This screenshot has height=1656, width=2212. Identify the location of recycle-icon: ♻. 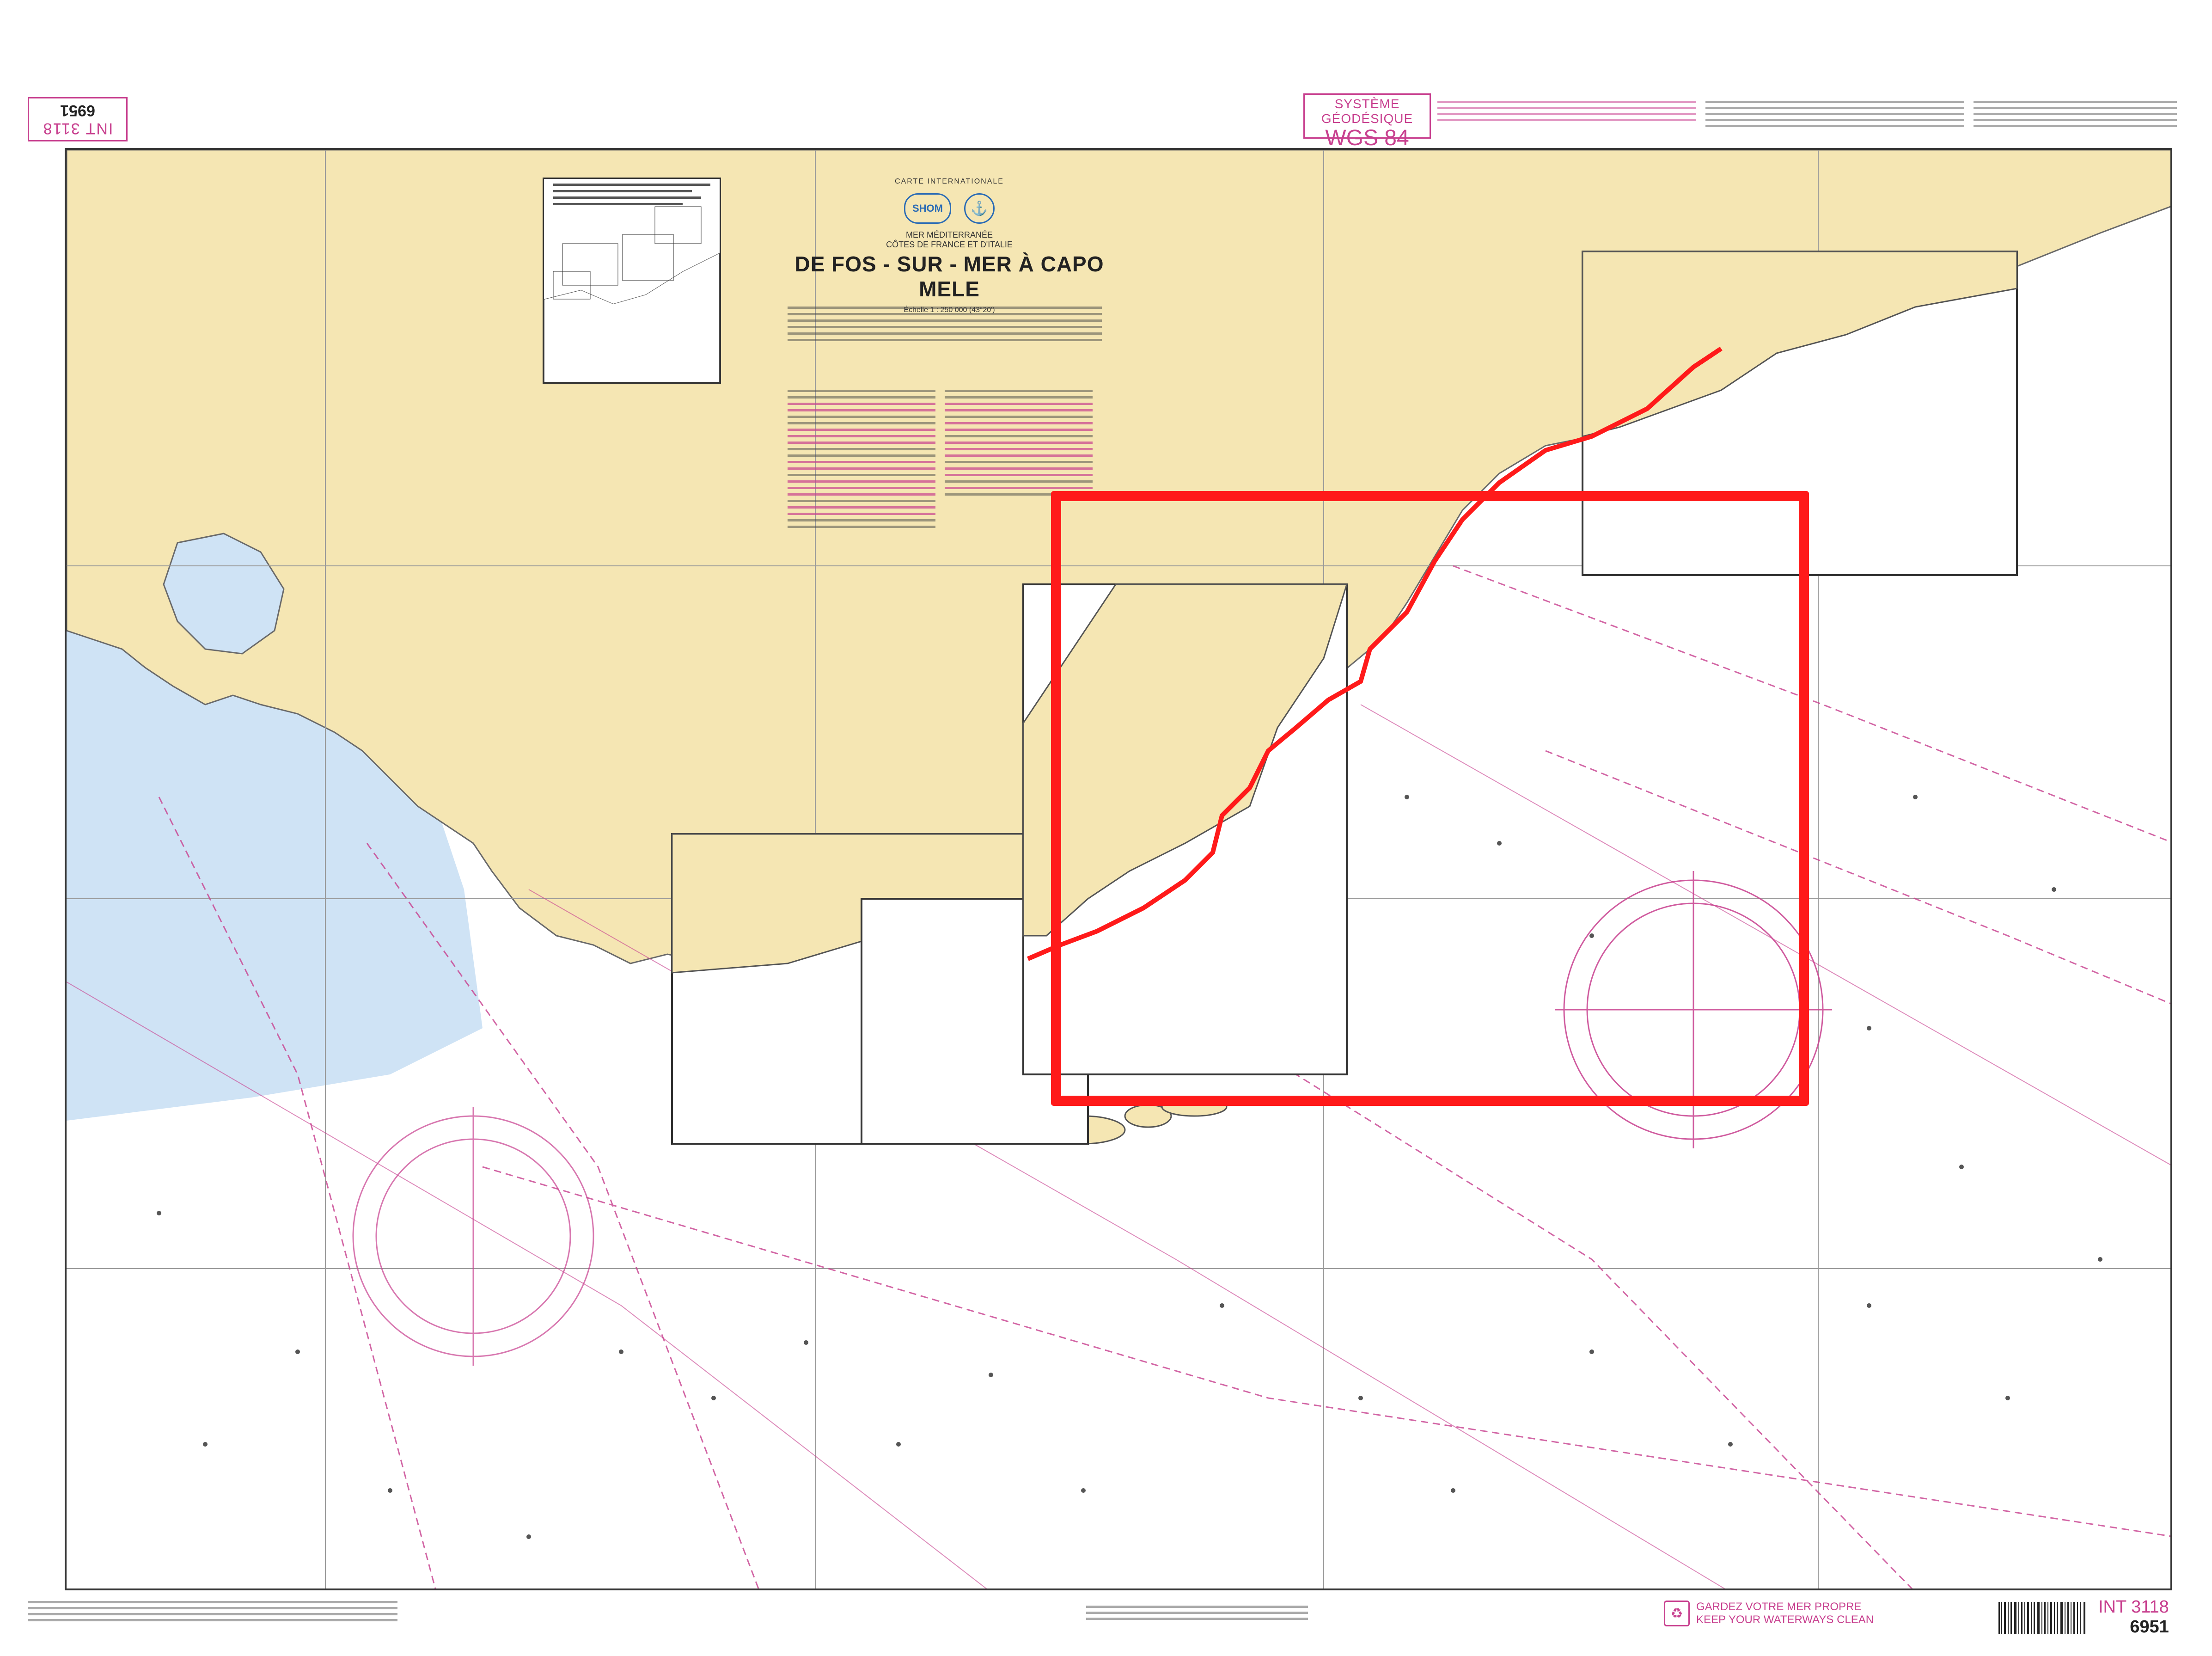
(1677, 1613).